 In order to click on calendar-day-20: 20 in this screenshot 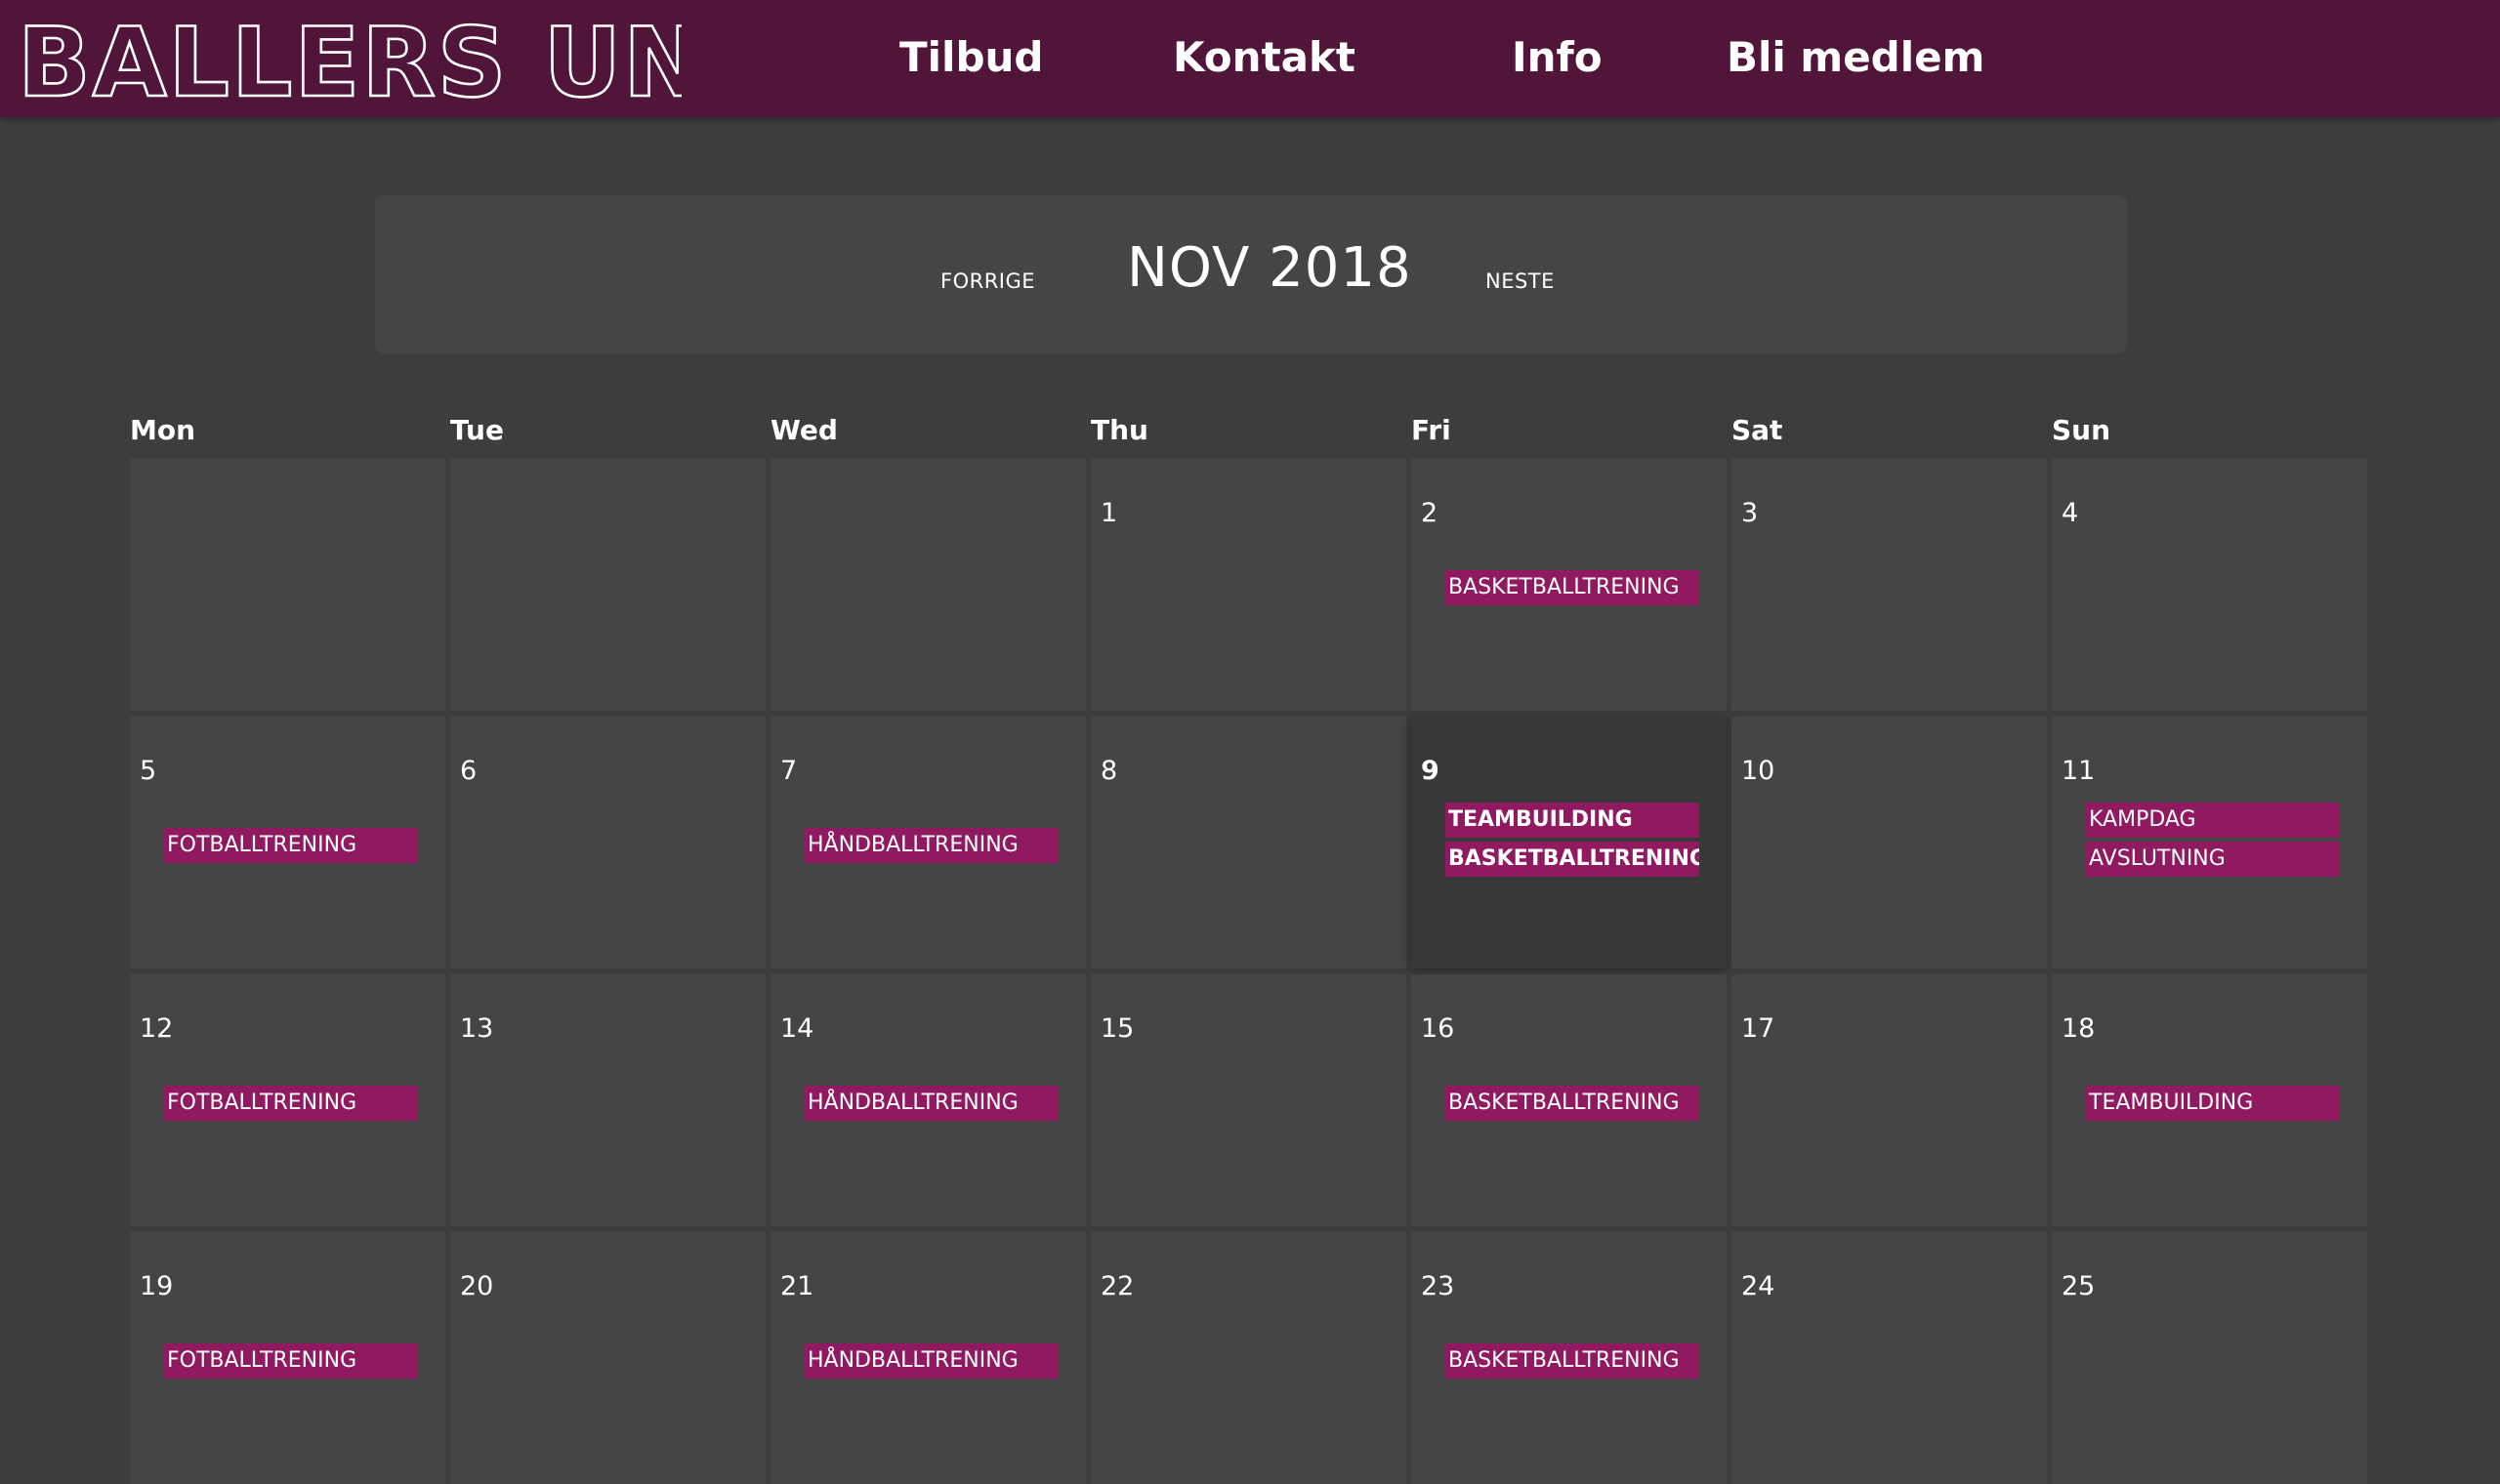, I will do `click(608, 1358)`.